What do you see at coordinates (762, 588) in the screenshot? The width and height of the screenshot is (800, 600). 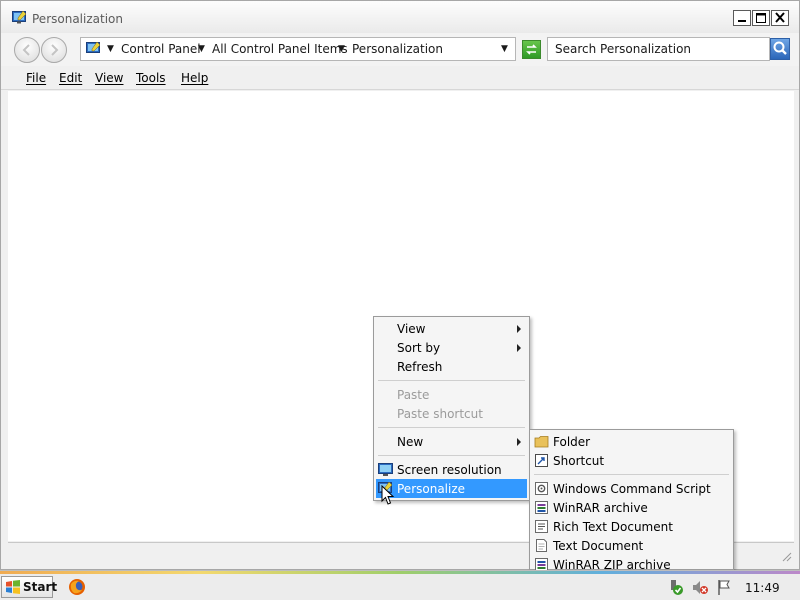 I see `taskbar-clock: 11:49` at bounding box center [762, 588].